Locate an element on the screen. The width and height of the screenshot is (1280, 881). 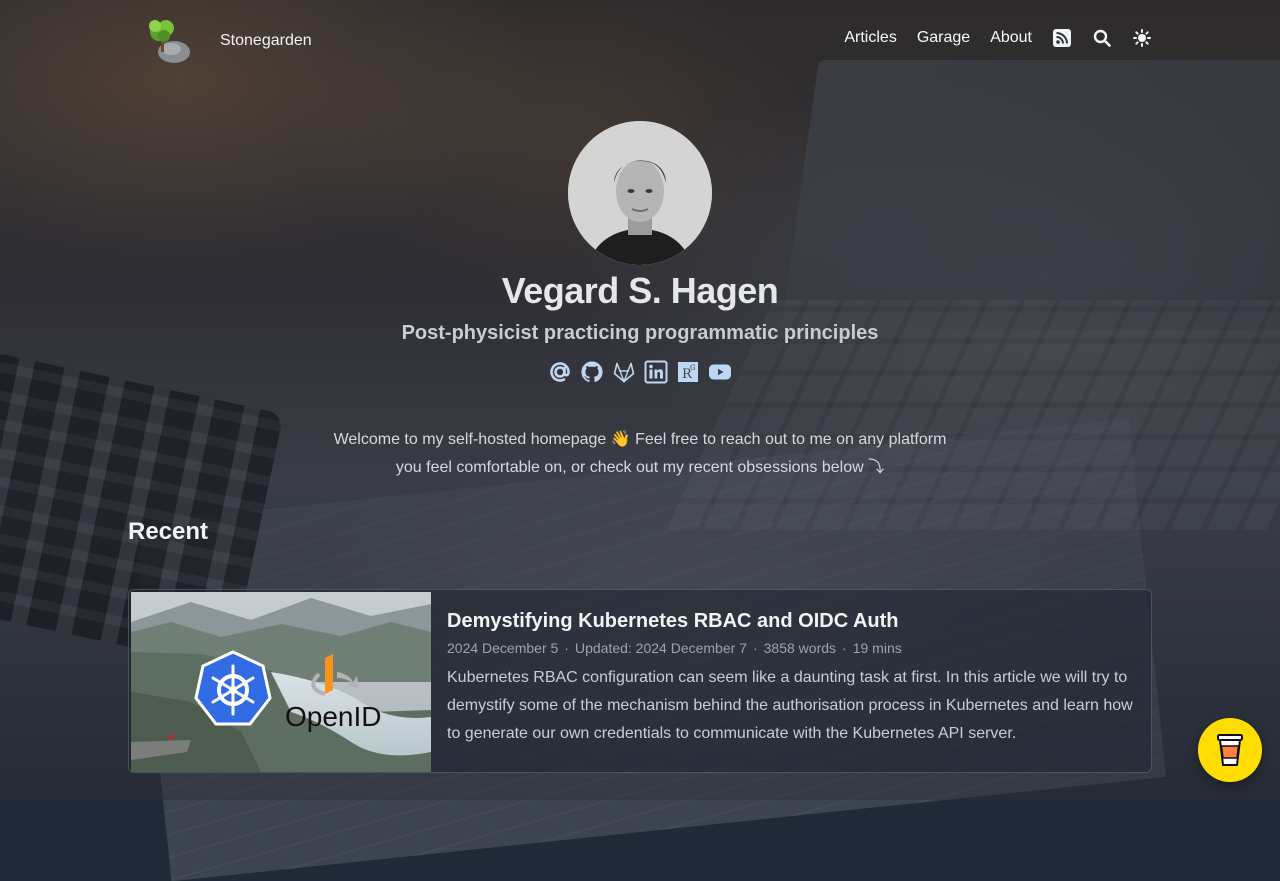
profile-avatar is located at coordinates (640, 193).